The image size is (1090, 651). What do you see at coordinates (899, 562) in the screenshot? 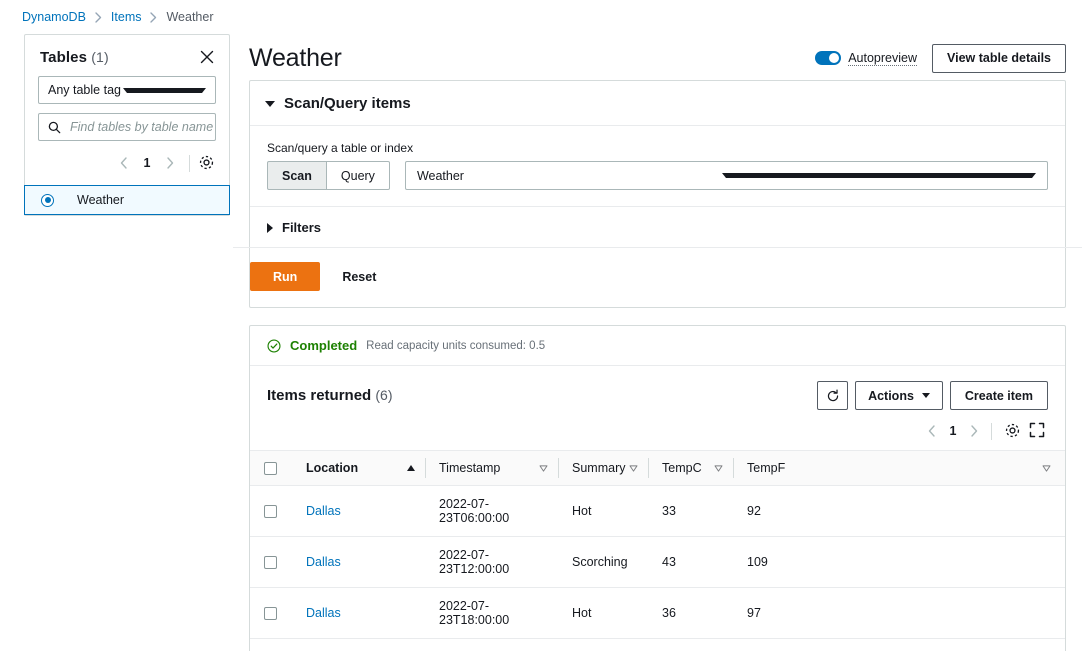
I see `cell-tempf: 109` at bounding box center [899, 562].